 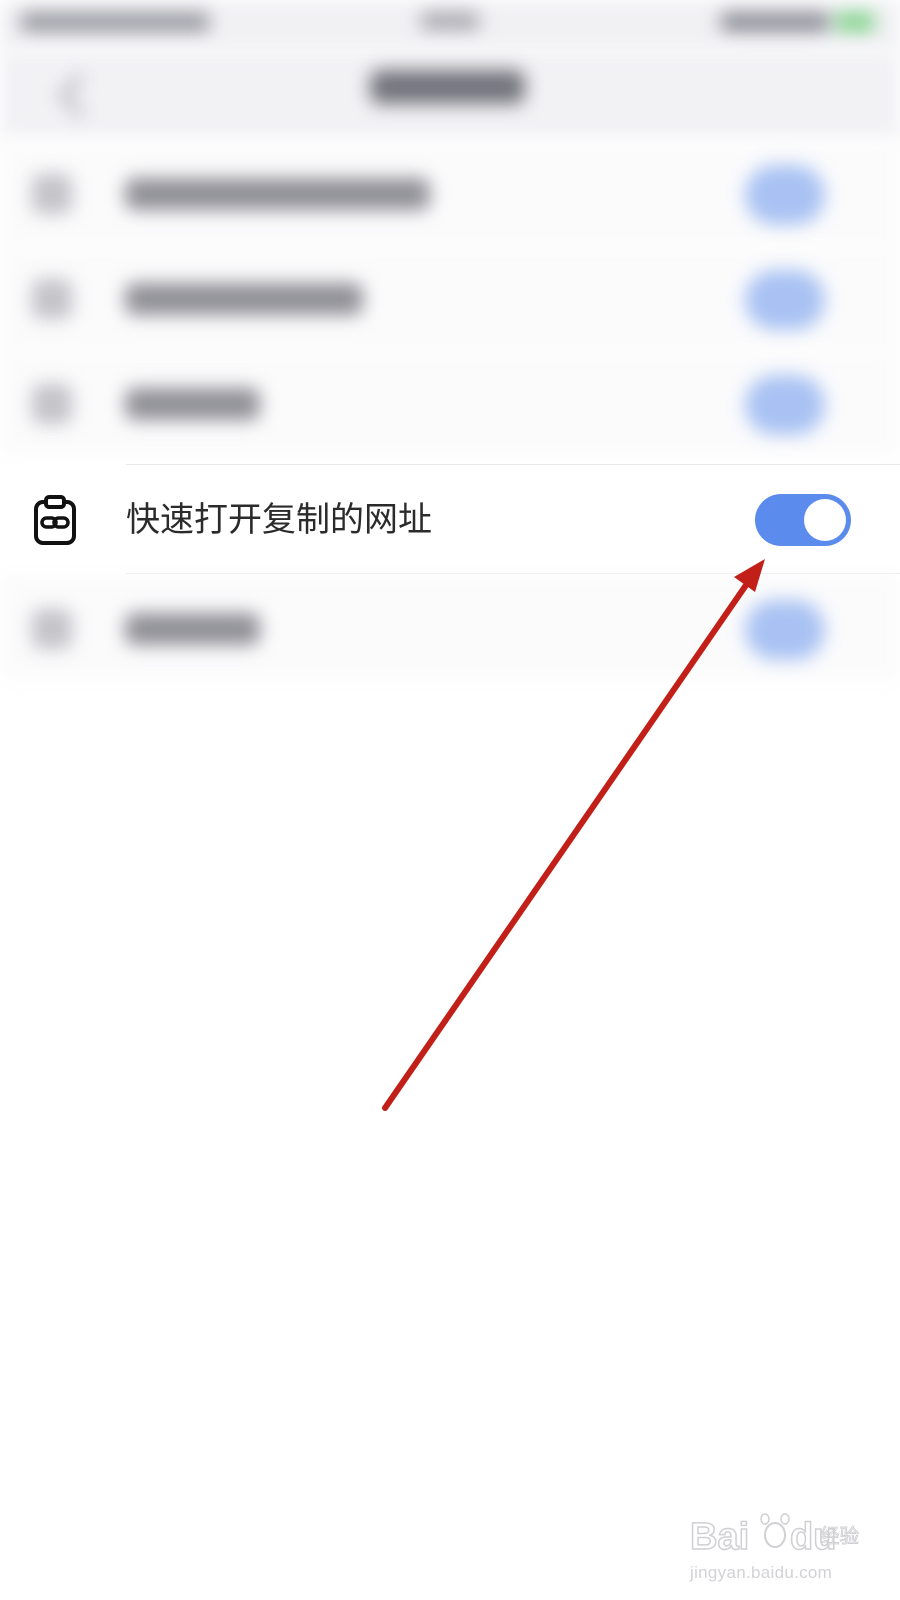 I want to click on status-bar-left, so click(x=115, y=22).